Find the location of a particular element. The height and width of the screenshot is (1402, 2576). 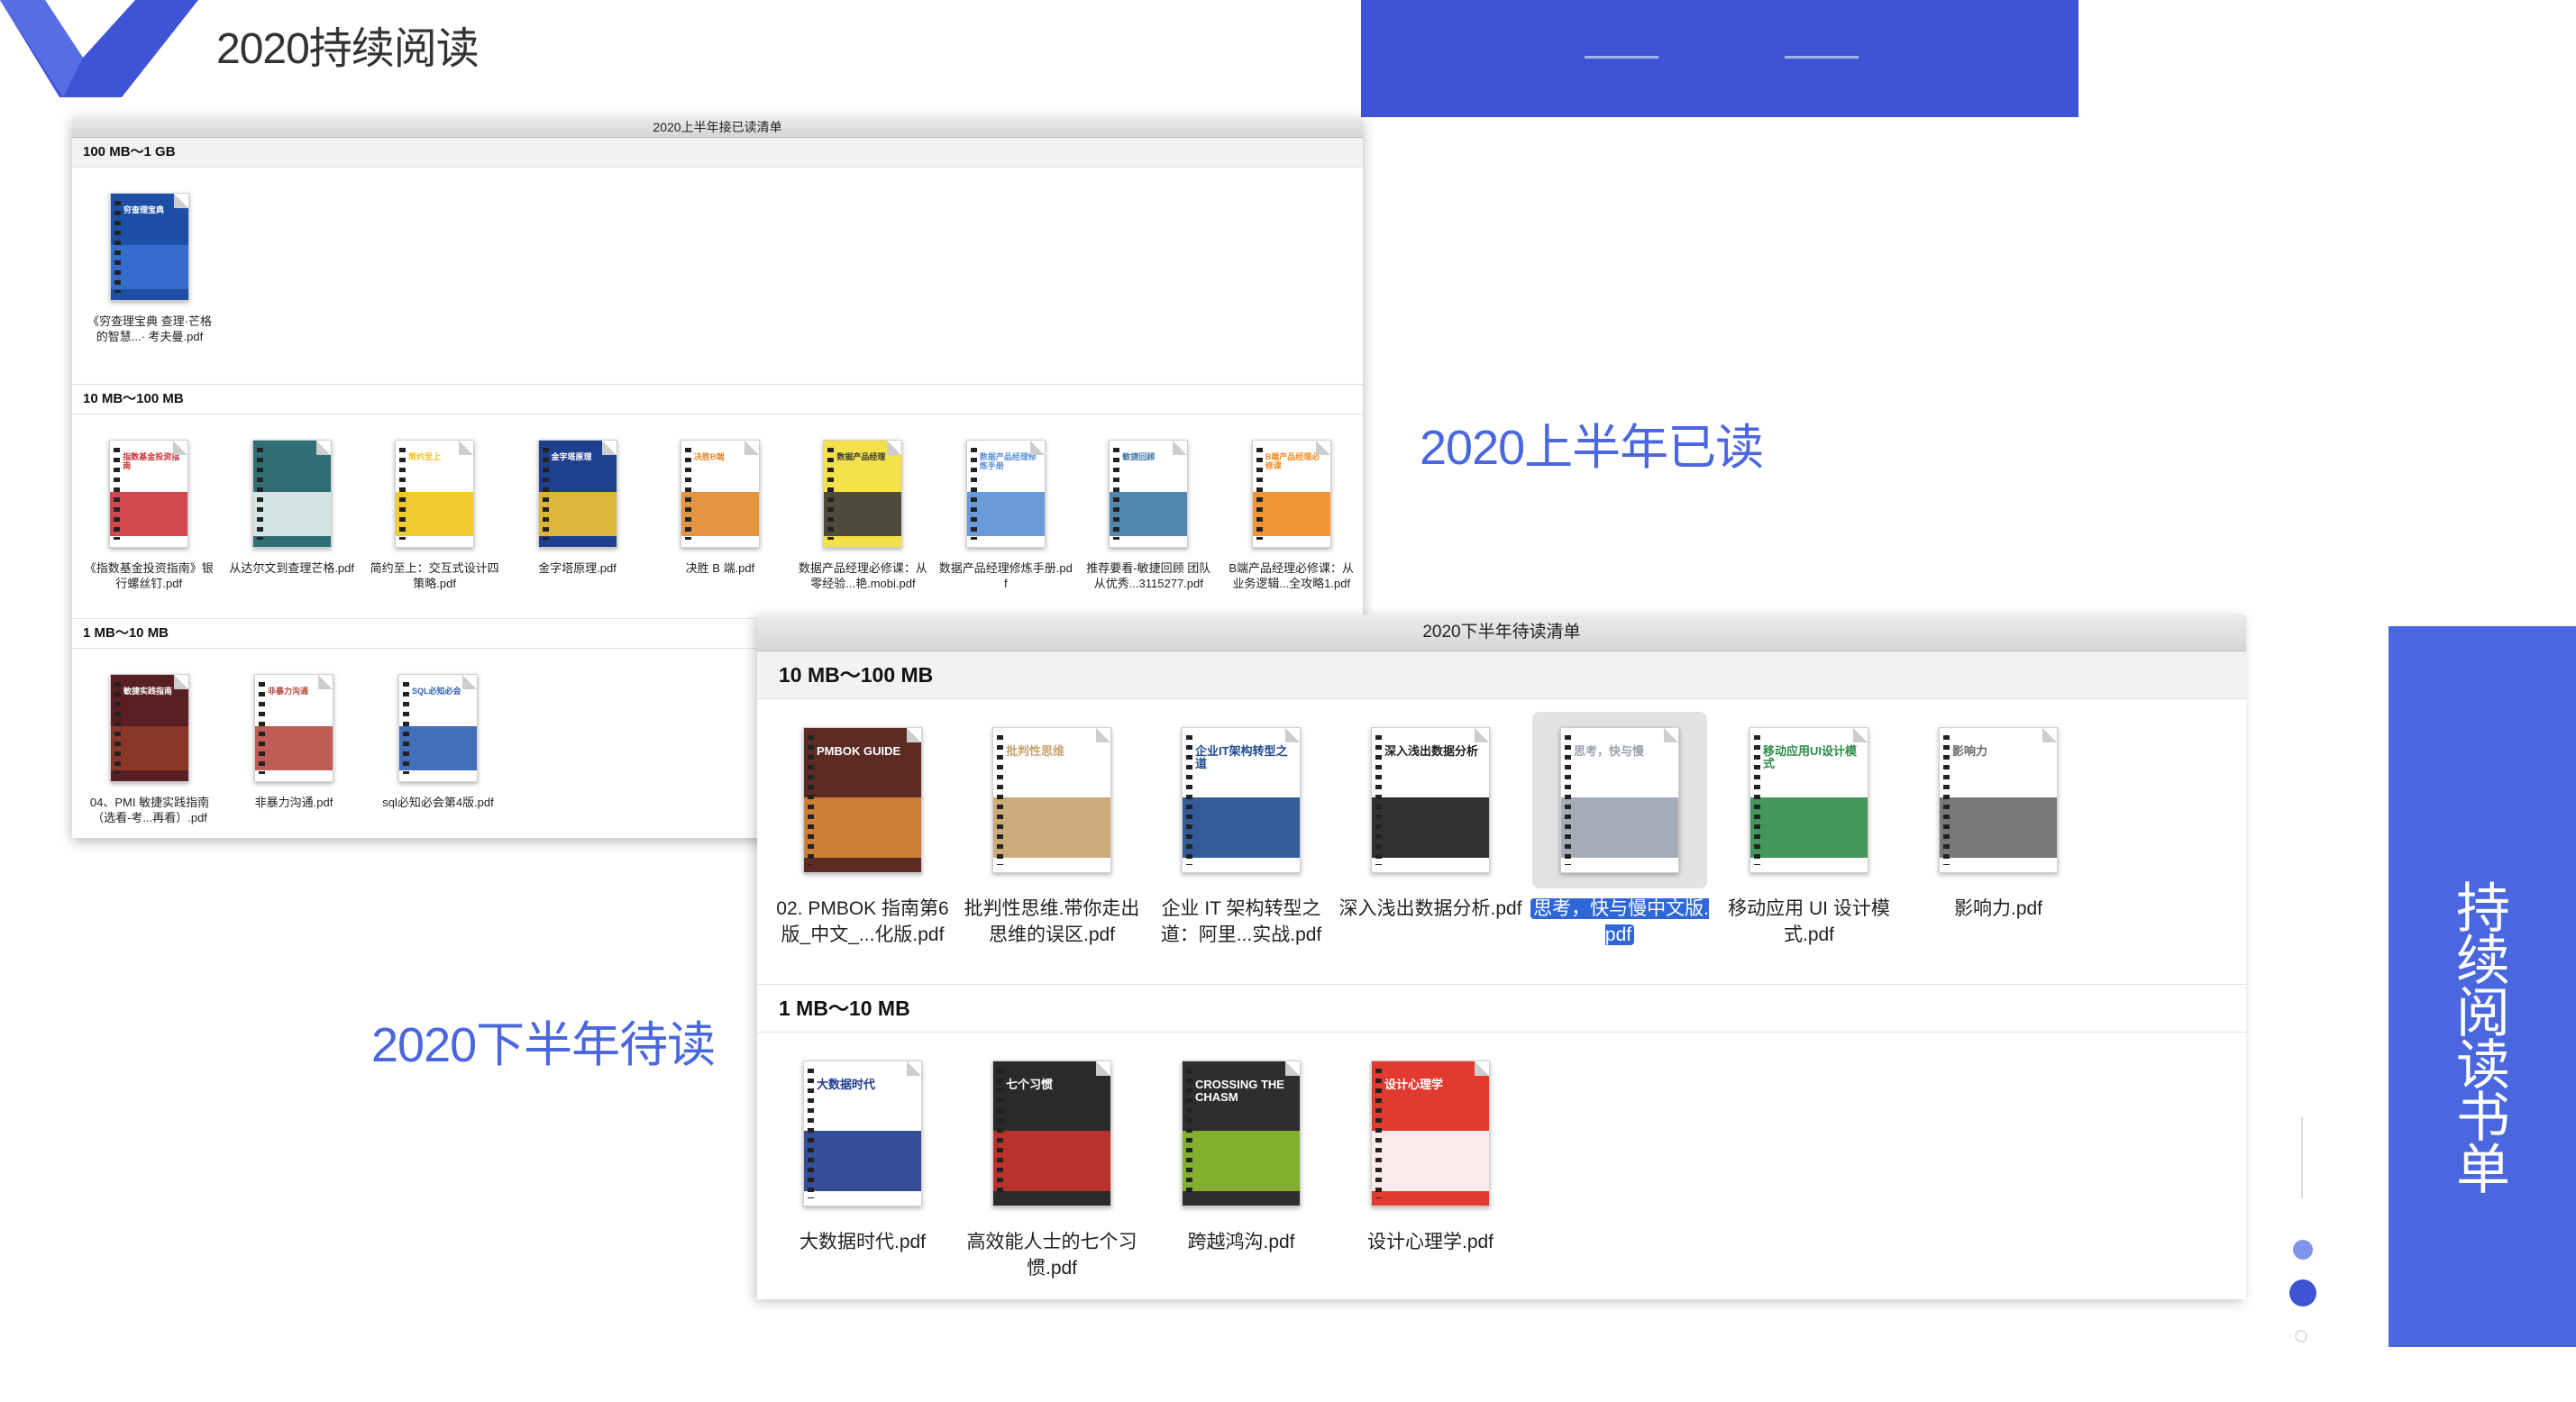

file-icon-wrap: 设计心理学 is located at coordinates (1430, 1133).